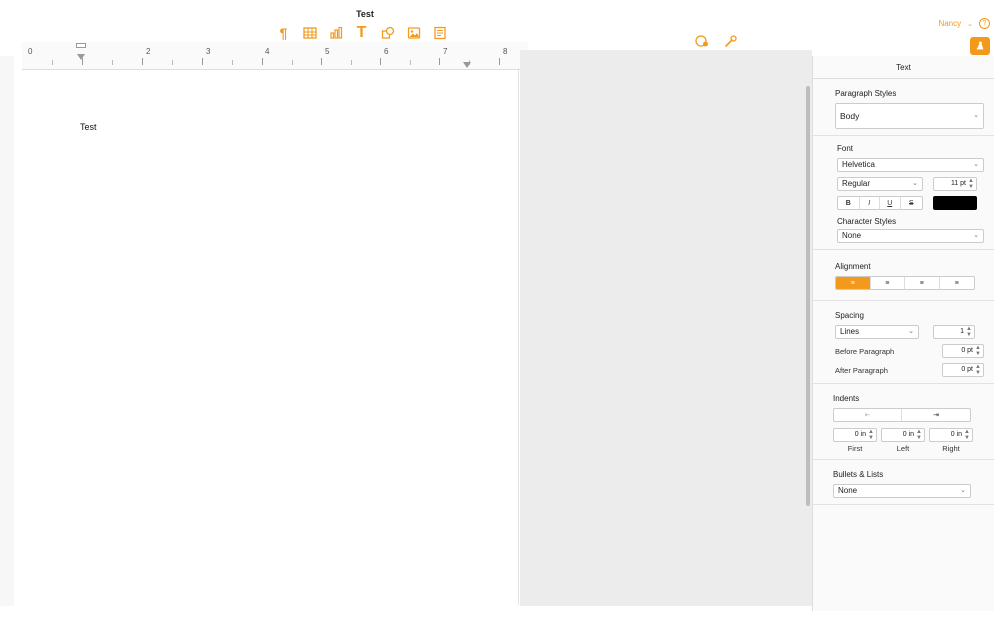 This screenshot has width=1000, height=620. I want to click on align-center-icon: ≡, so click(887, 283).